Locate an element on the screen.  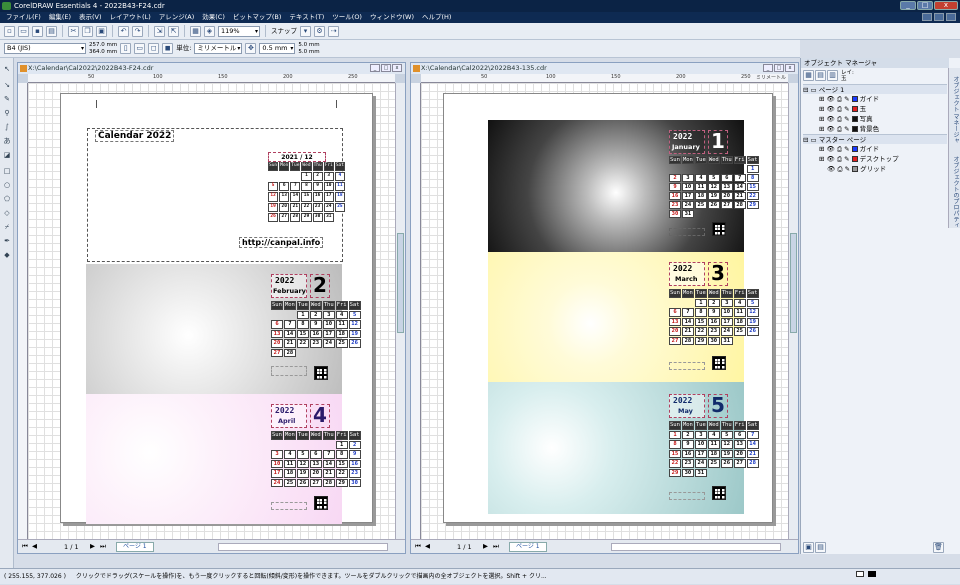
edit-across-layers-icon: ▤ is located at coordinates (820, 75).